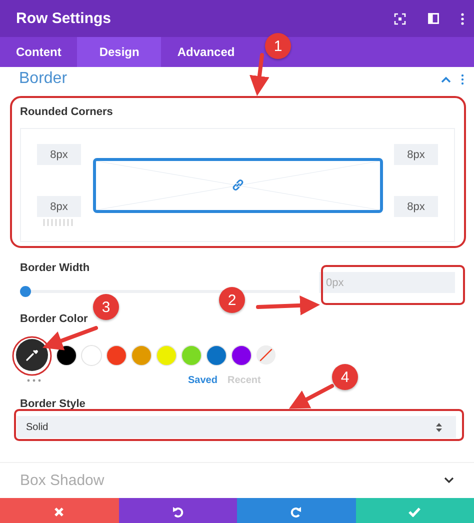 The width and height of the screenshot is (474, 523). Describe the element at coordinates (203, 380) in the screenshot. I see `palette-tab: Saved` at that location.